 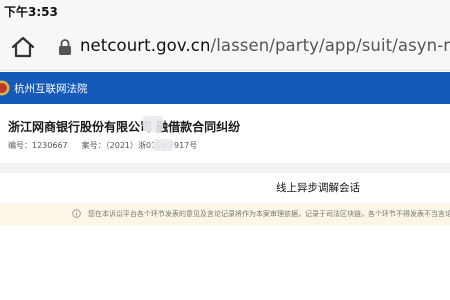 What do you see at coordinates (225, 88) in the screenshot?
I see `court-header: 杭州互联网法院` at bounding box center [225, 88].